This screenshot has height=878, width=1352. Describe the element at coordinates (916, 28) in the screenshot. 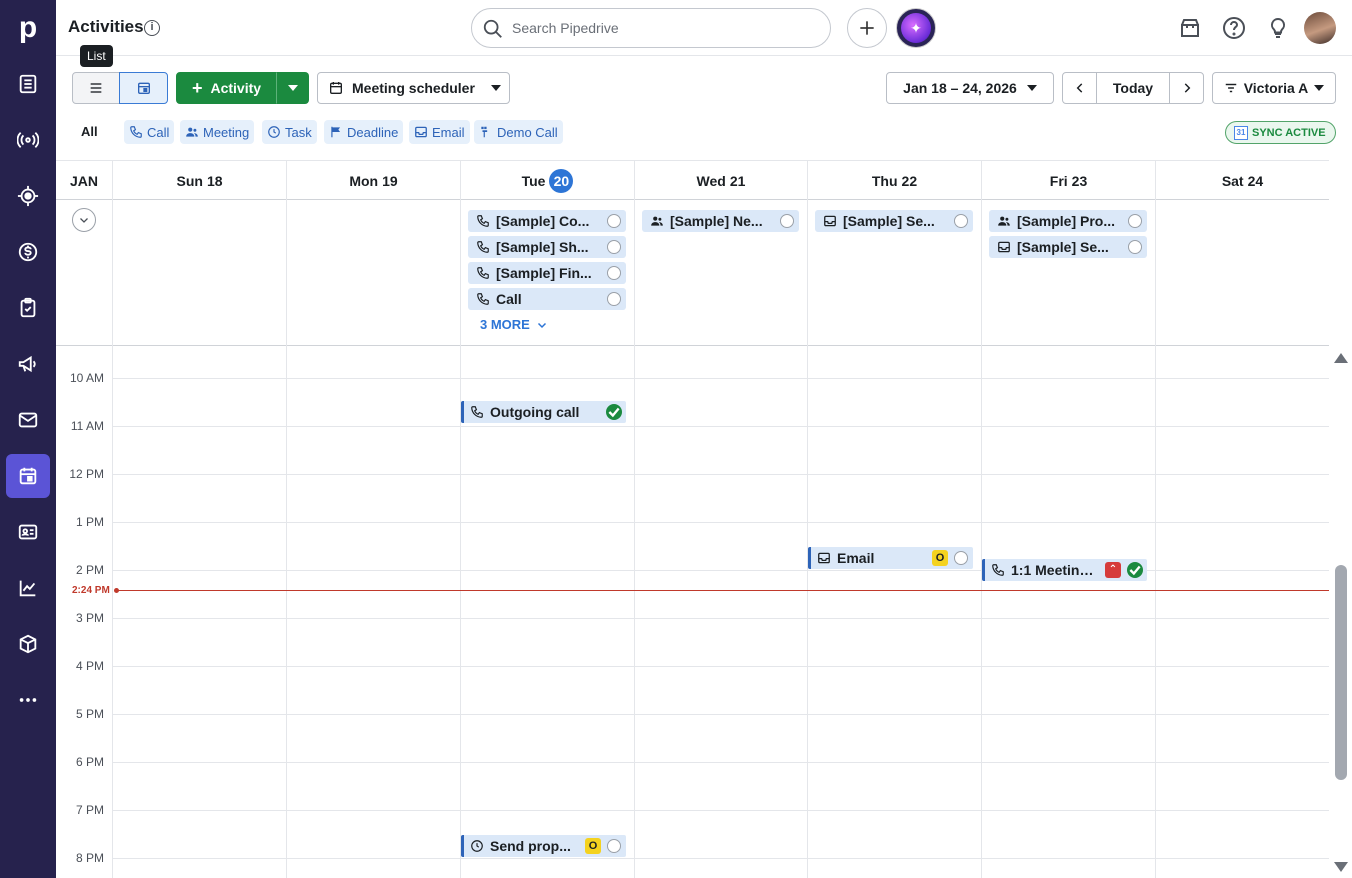

I see `ai-assistant-button: ✦` at that location.